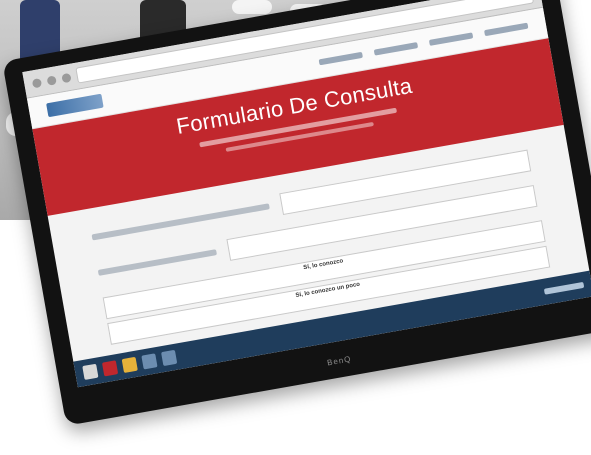  What do you see at coordinates (51, 80) in the screenshot?
I see `forward-icon` at bounding box center [51, 80].